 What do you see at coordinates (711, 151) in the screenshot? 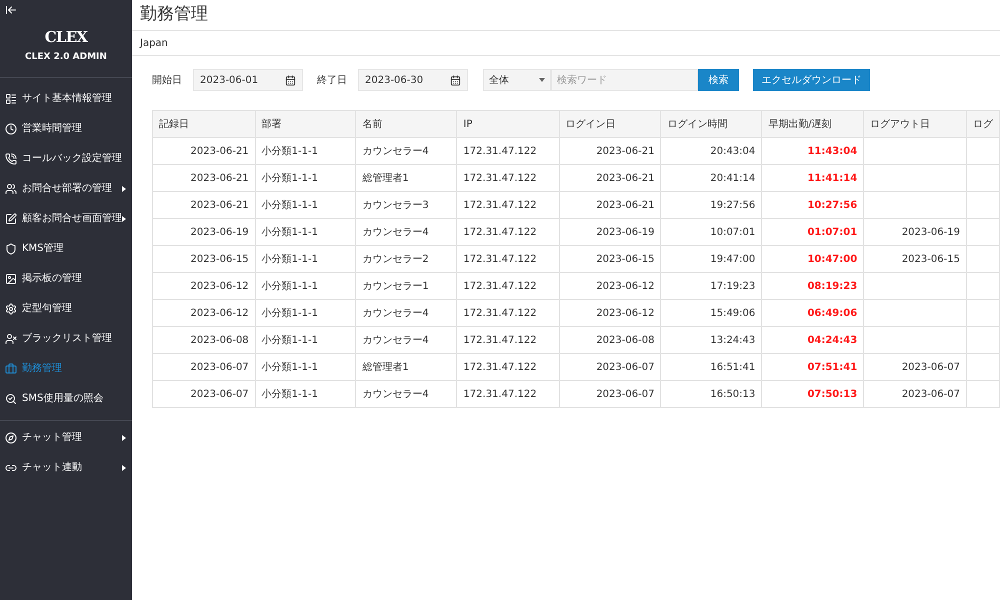
I see `table-cell: 20:43:04` at bounding box center [711, 151].